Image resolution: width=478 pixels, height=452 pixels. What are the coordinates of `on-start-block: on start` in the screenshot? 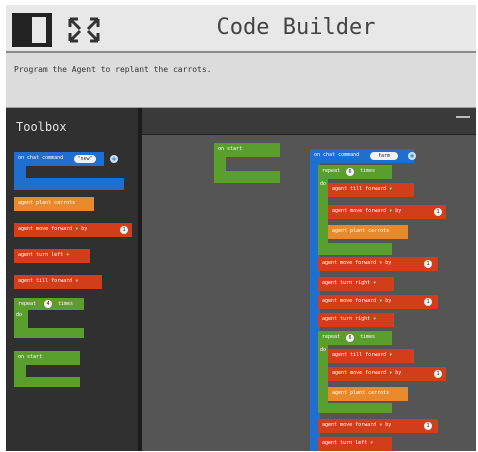 It's located at (247, 150).